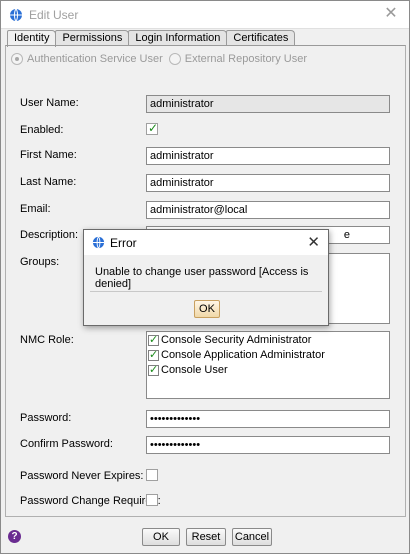 The width and height of the screenshot is (410, 554). What do you see at coordinates (268, 104) in the screenshot?
I see `user-name-field: administrator` at bounding box center [268, 104].